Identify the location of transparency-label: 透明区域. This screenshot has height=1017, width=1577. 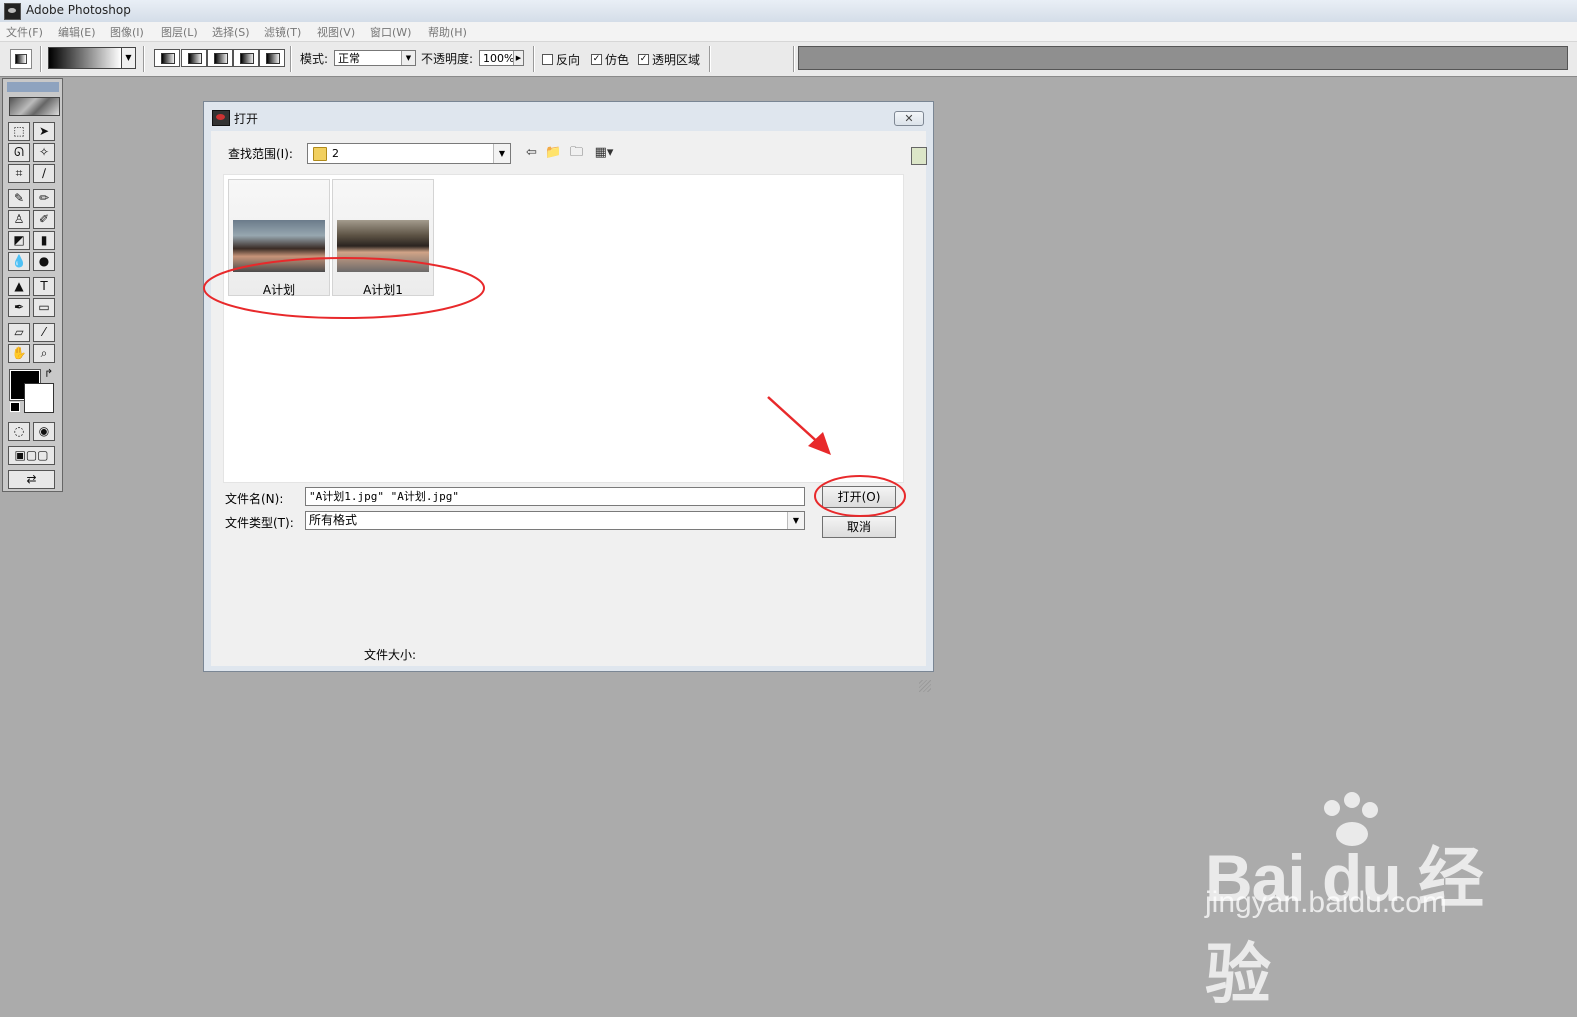
(676, 60).